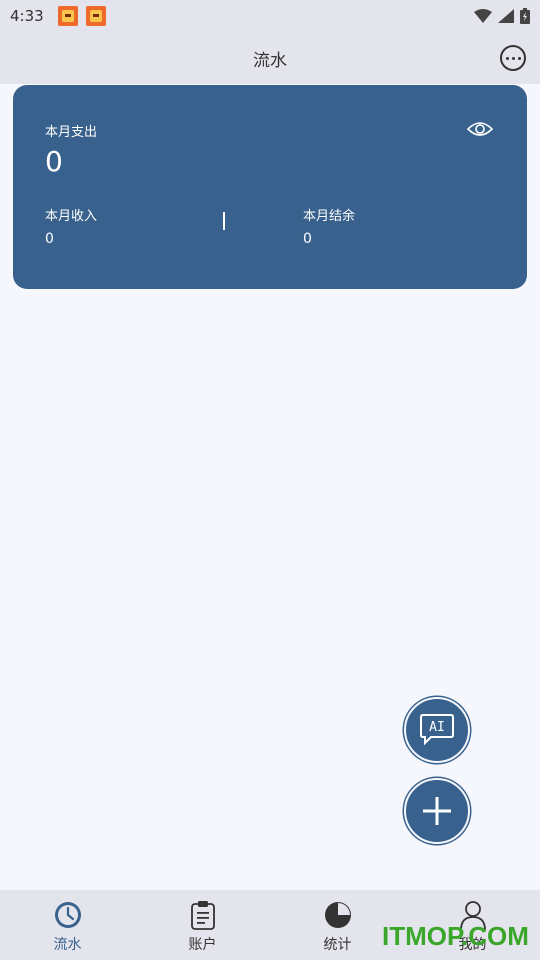 This screenshot has width=540, height=960. I want to click on monthly-income-label: 本月收入, so click(71, 216).